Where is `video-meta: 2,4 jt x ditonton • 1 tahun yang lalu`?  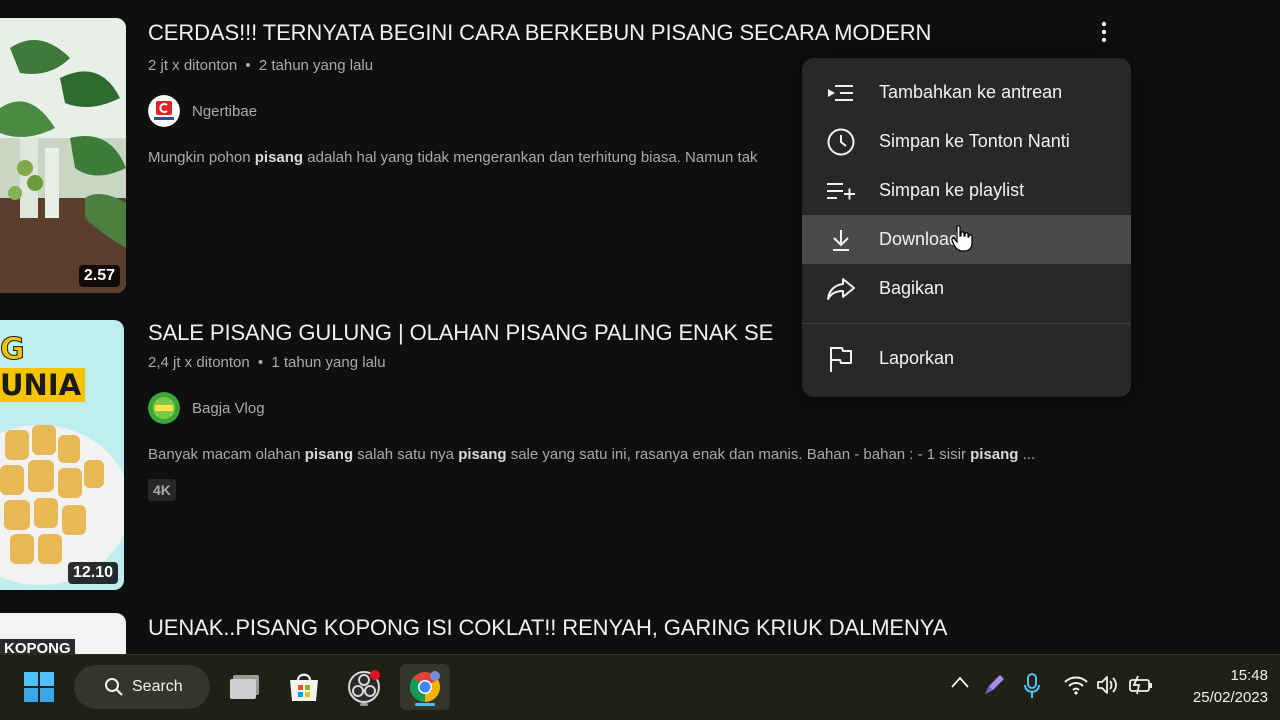
video-meta: 2,4 jt x ditonton • 1 tahun yang lalu is located at coordinates (267, 362).